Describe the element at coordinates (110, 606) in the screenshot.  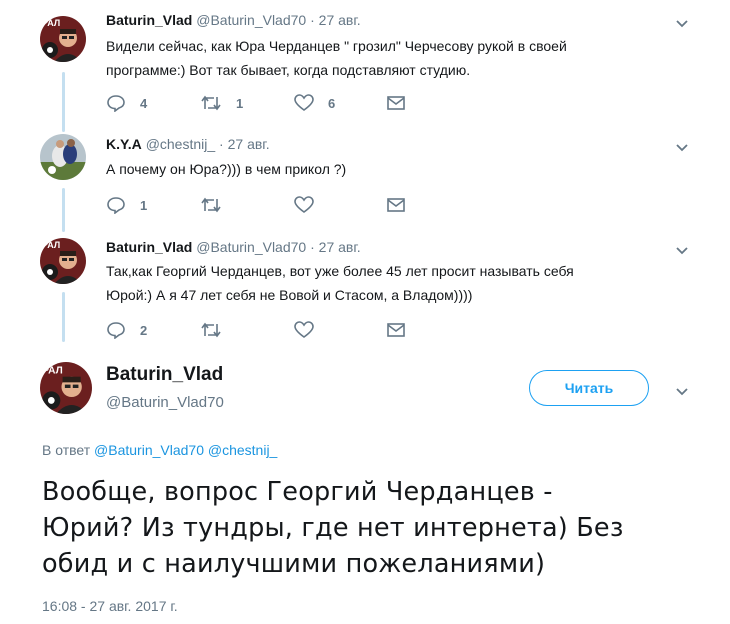
I see `tweet-timestamp: 16:08 - 27 авг. 2017 г.` at that location.